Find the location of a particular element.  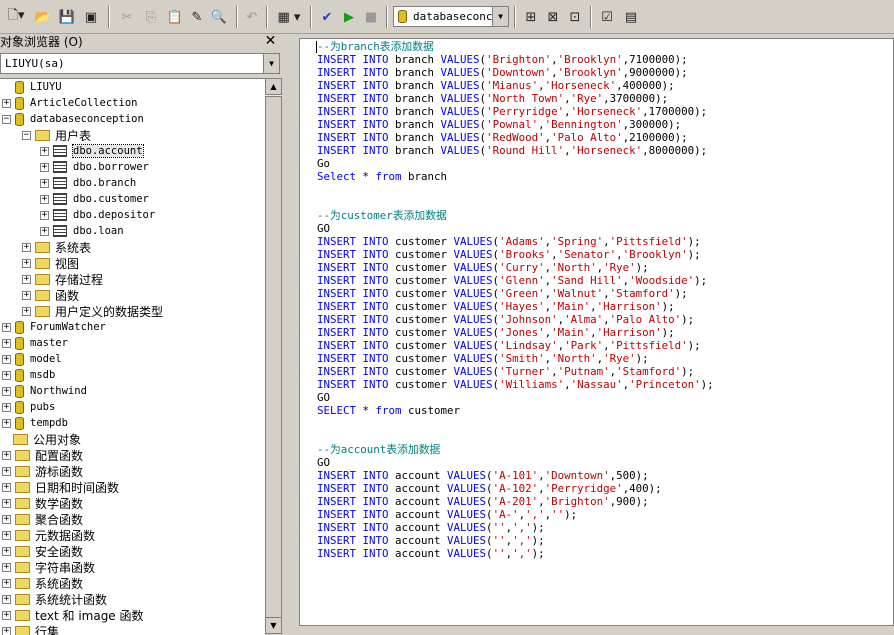

cut-icon: ✂ is located at coordinates (127, 17).